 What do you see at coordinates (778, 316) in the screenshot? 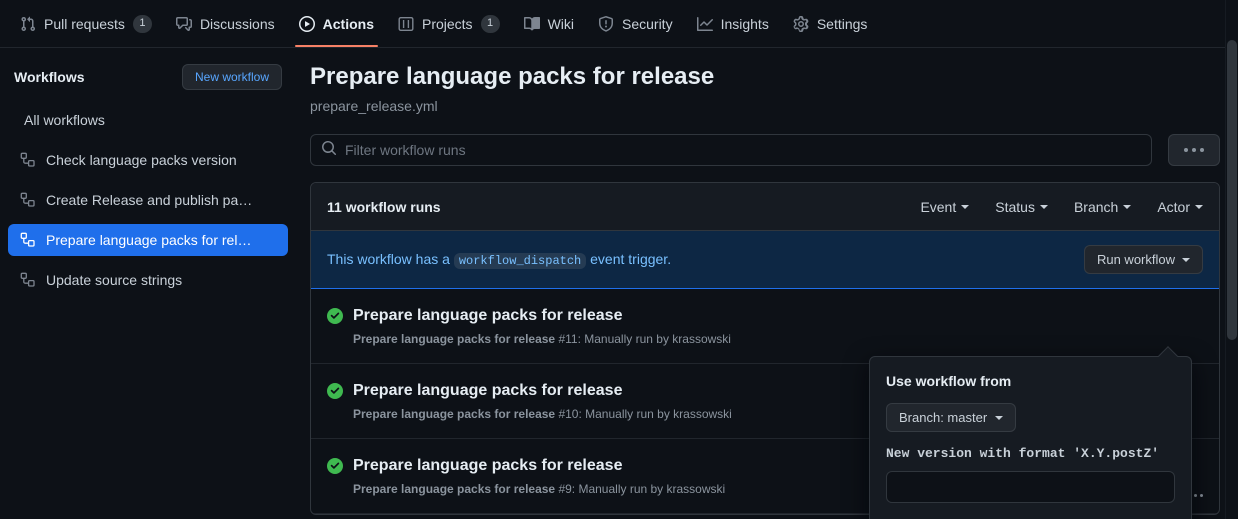
I see `run-title: Prepare language packs for release` at bounding box center [778, 316].